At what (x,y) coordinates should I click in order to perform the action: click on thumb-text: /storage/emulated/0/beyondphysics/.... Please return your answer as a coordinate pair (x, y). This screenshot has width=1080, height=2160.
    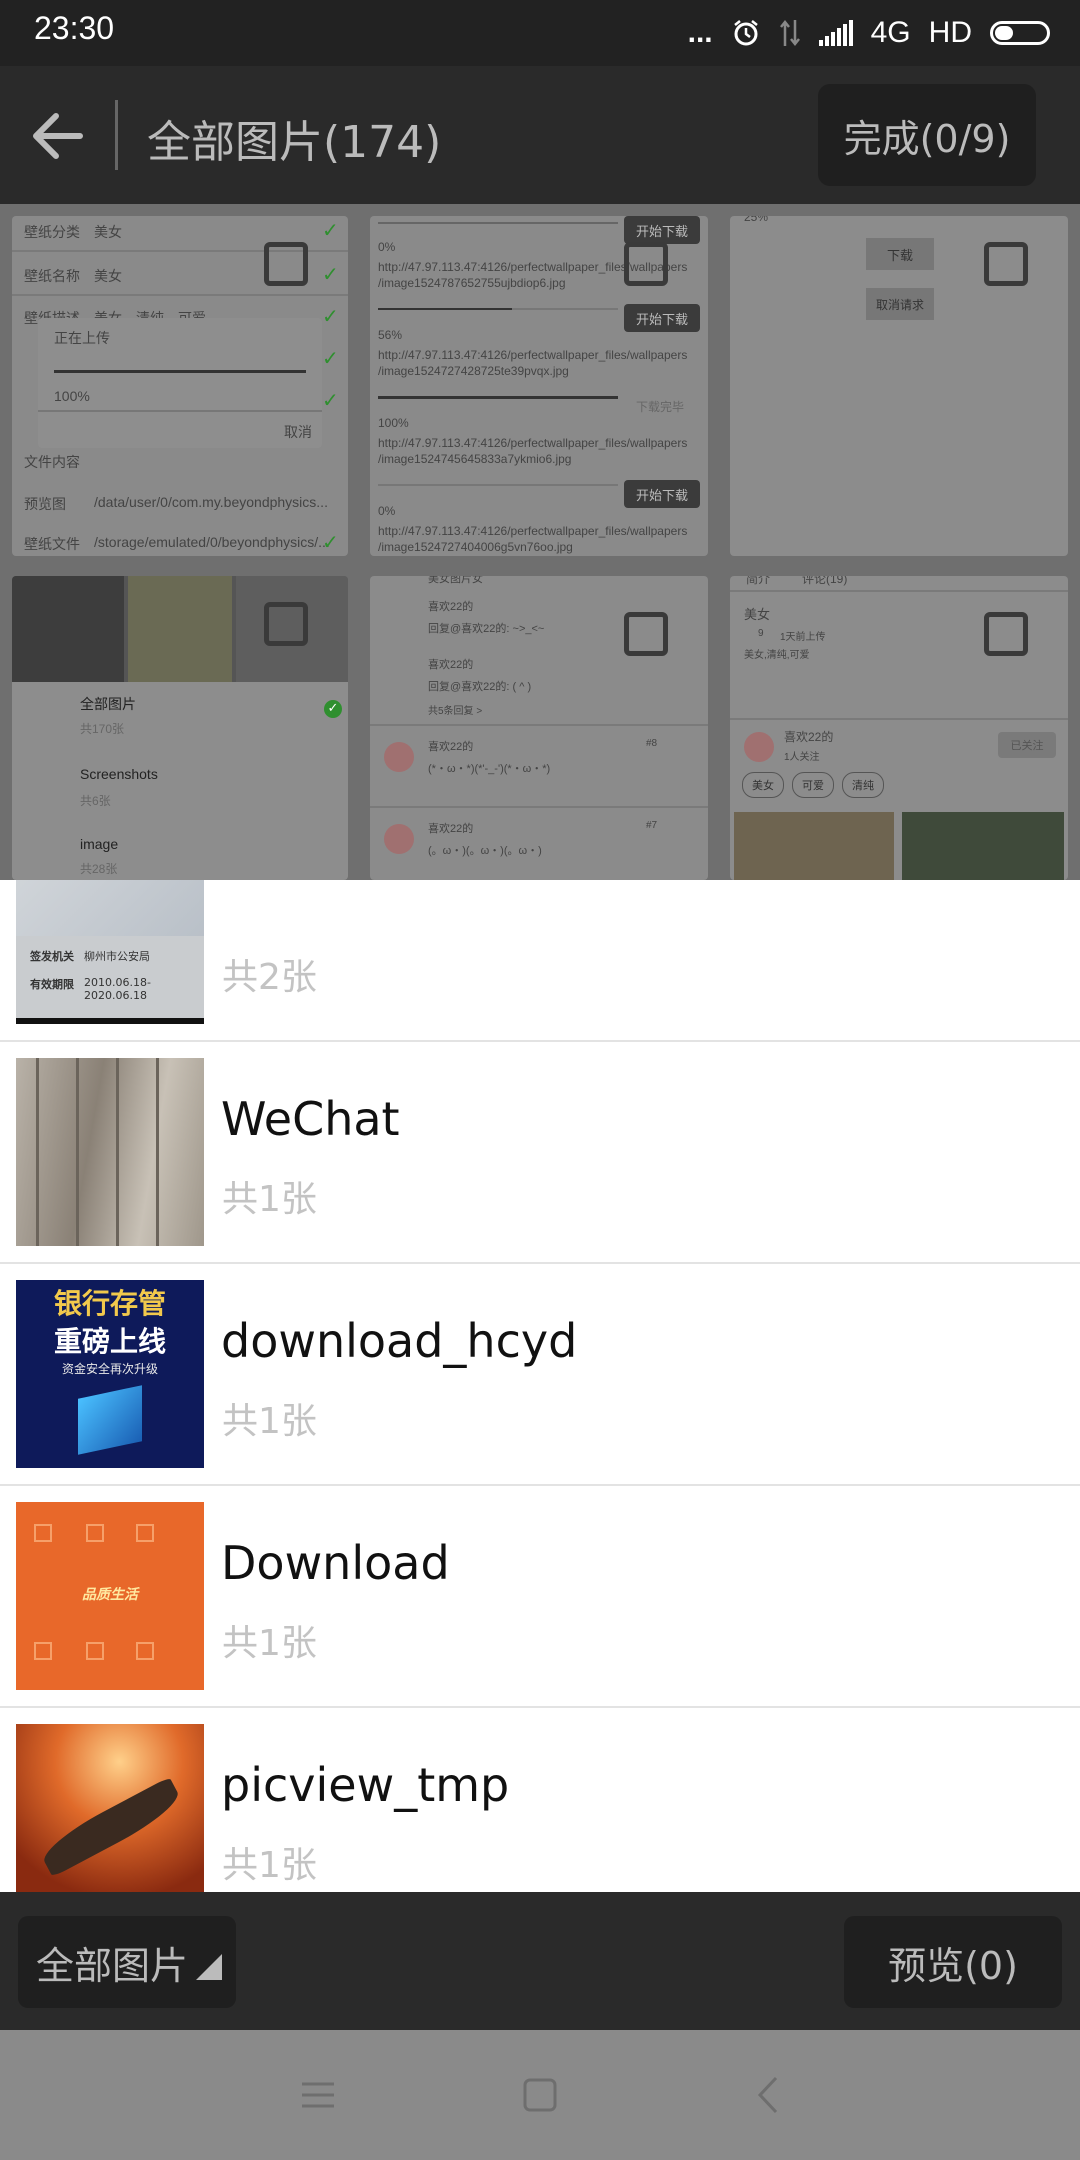
    Looking at the image, I should click on (212, 542).